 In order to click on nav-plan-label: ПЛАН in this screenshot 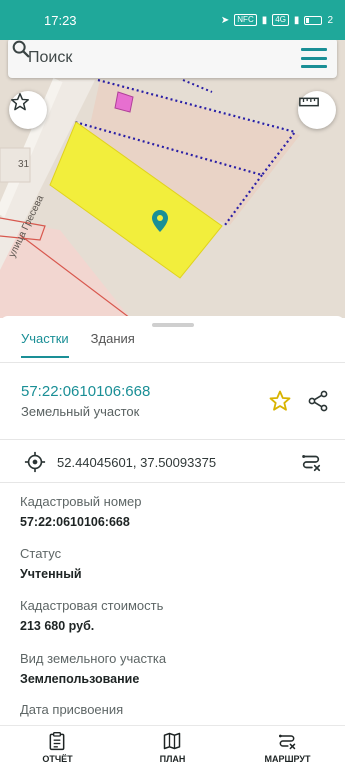, I will do `click(172, 759)`.